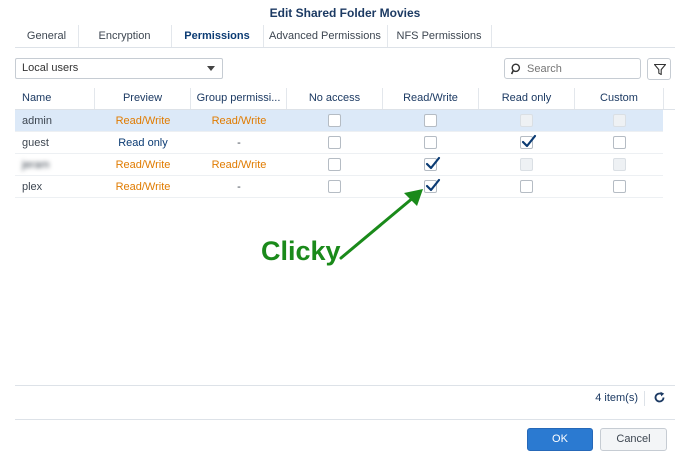 The height and width of the screenshot is (455, 690). Describe the element at coordinates (335, 98) in the screenshot. I see `column-header-no-access: No access` at that location.